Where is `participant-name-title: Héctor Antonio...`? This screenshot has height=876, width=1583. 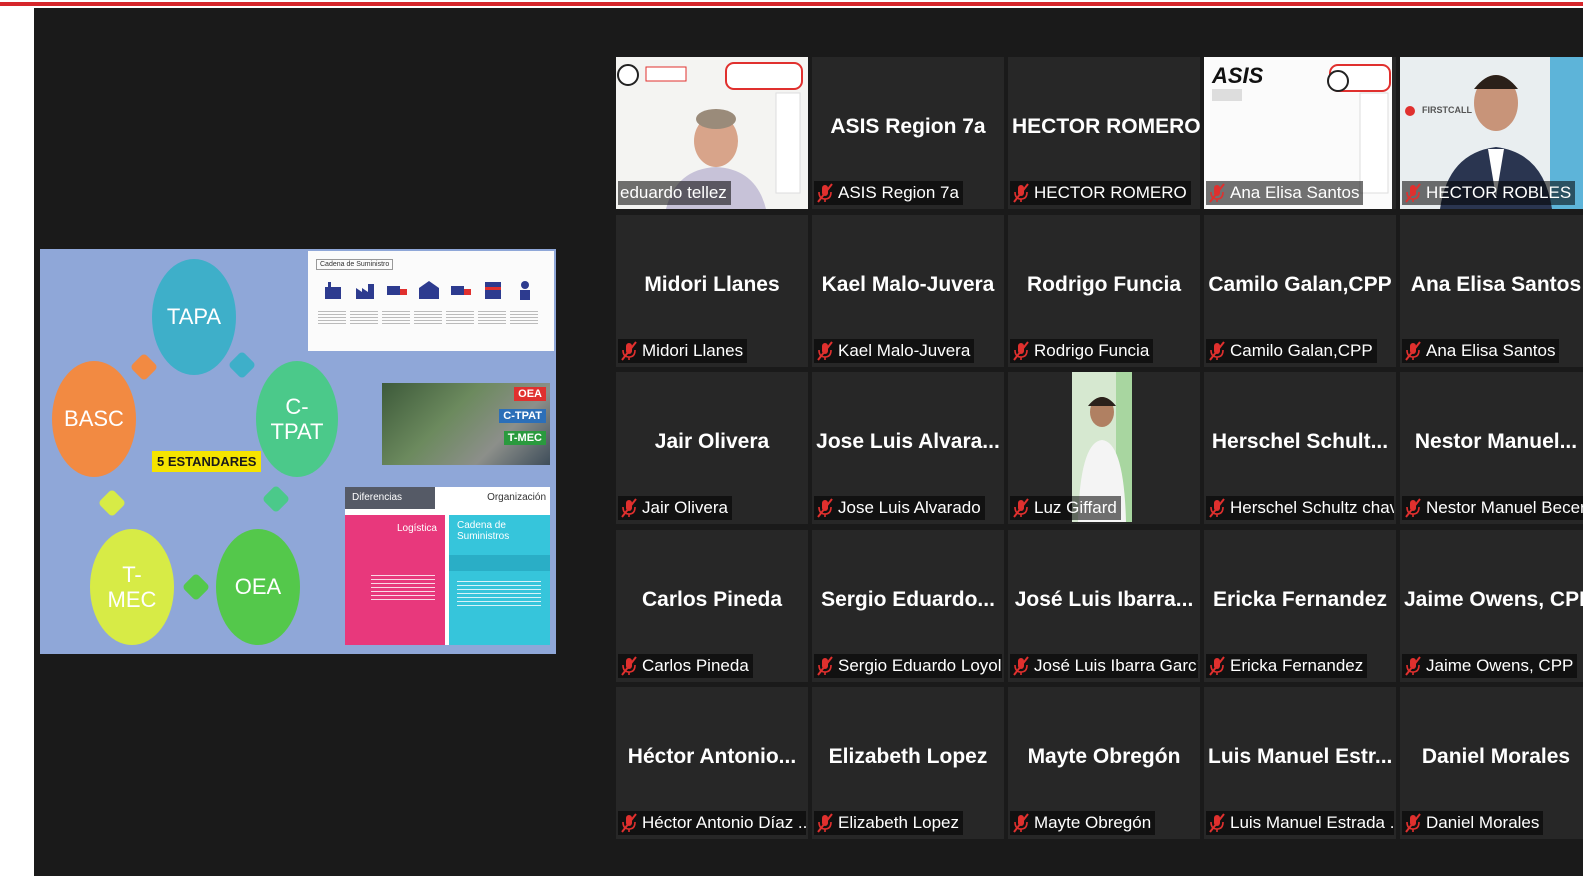
participant-name-title: Héctor Antonio... is located at coordinates (712, 756).